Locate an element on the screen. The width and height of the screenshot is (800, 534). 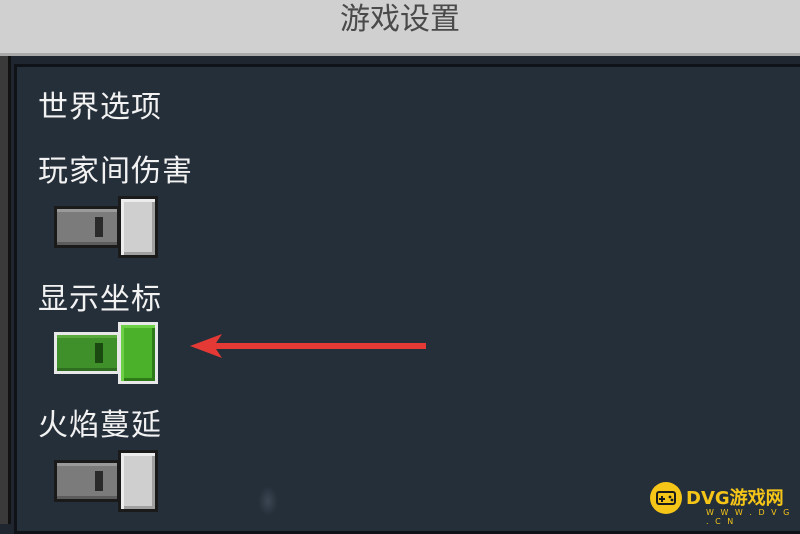
gamepad-logo-icon is located at coordinates (666, 498).